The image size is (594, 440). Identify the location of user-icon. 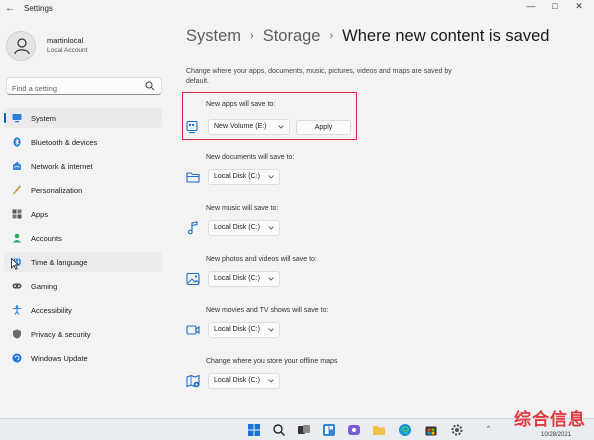
(22, 46).